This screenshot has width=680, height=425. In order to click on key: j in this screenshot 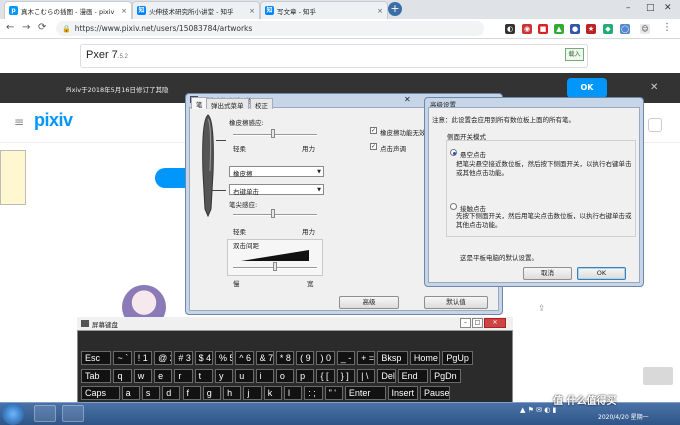, I will do `click(252, 393)`.